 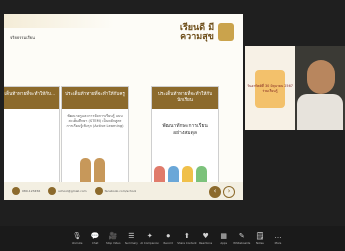 What do you see at coordinates (31, 191) in the screenshot?
I see `footer-phone-text: 080-123456` at bounding box center [31, 191].